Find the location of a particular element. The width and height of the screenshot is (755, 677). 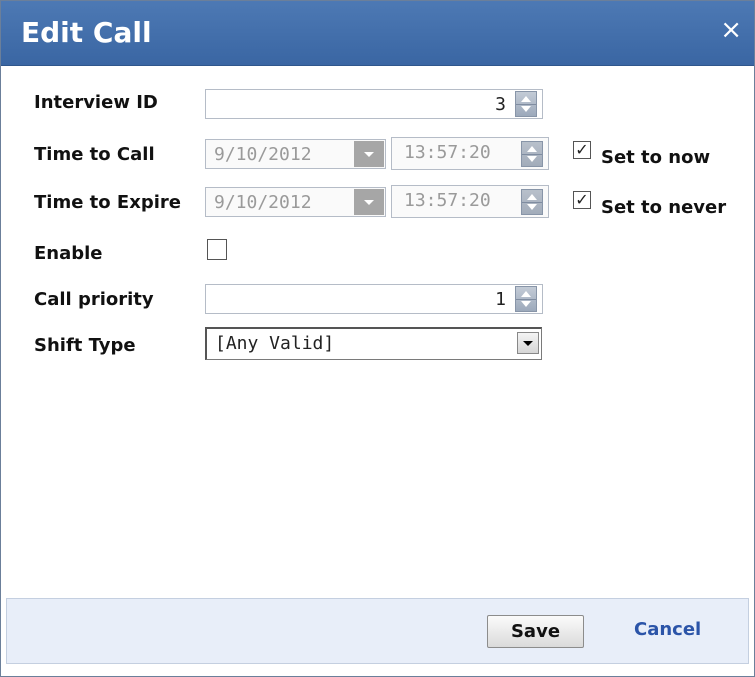

shift-type-label: Shift Type is located at coordinates (85, 345).